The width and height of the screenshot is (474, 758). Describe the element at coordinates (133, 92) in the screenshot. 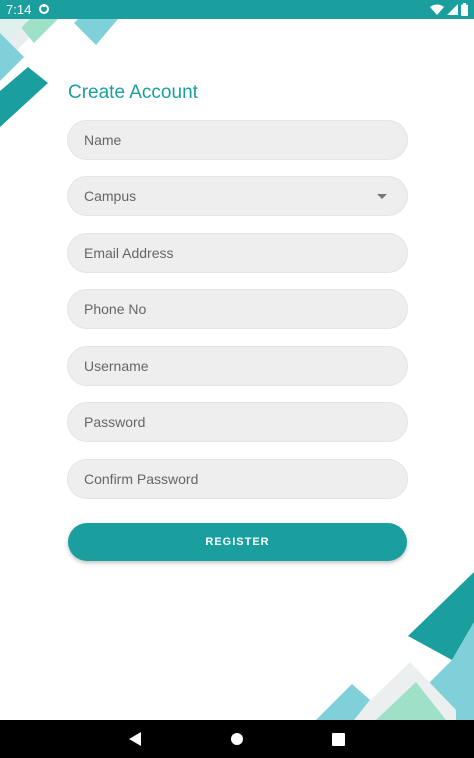

I see `page-title: Create Account` at that location.